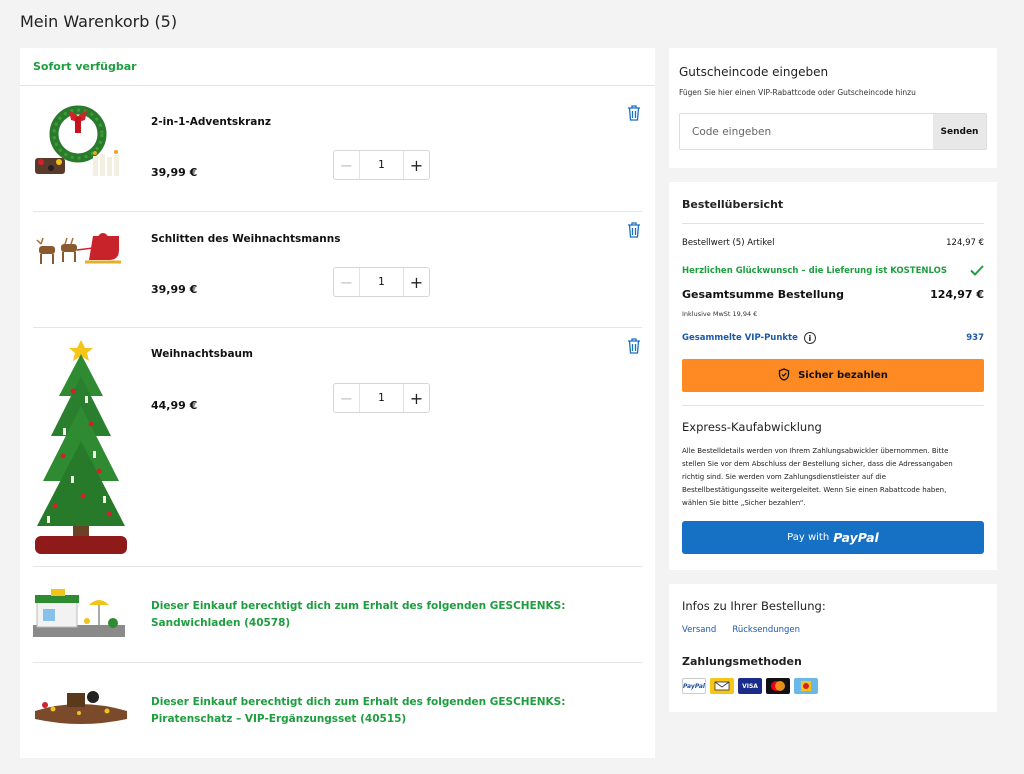 The height and width of the screenshot is (774, 1024). Describe the element at coordinates (784, 375) in the screenshot. I see `shield-icon` at that location.